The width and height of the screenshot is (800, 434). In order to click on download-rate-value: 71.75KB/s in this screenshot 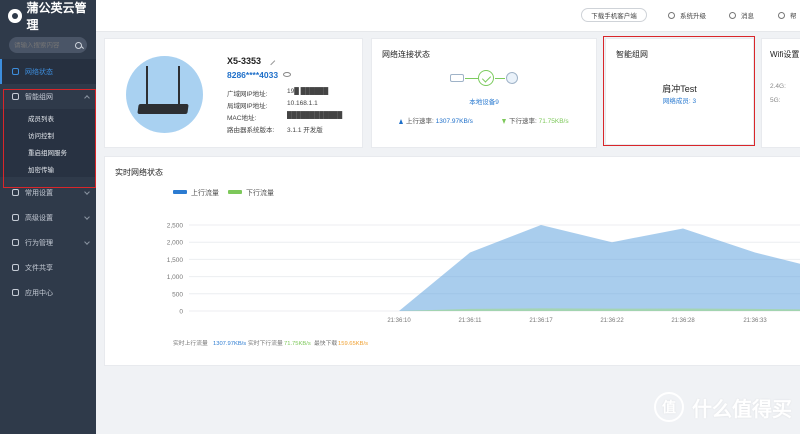, I will do `click(553, 121)`.